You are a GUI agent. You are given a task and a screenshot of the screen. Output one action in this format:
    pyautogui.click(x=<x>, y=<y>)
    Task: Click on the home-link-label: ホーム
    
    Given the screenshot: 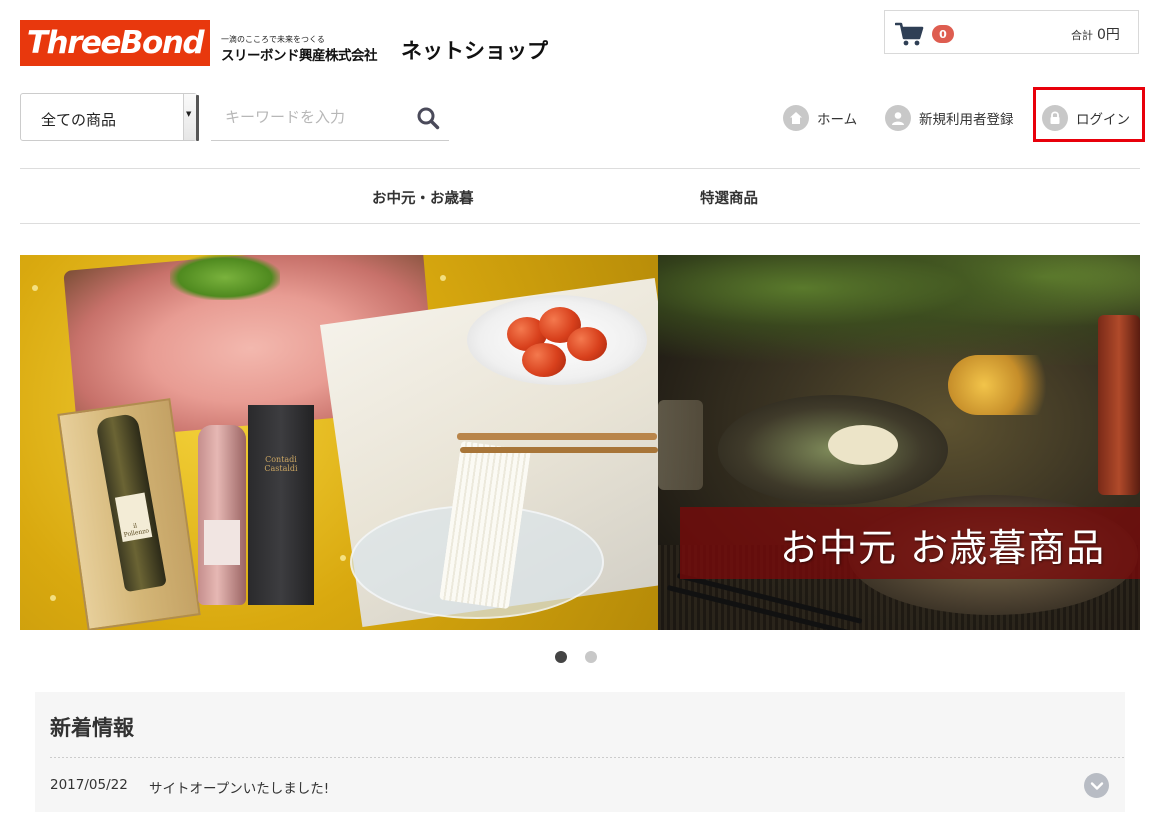 What is the action you would take?
    pyautogui.click(x=837, y=120)
    